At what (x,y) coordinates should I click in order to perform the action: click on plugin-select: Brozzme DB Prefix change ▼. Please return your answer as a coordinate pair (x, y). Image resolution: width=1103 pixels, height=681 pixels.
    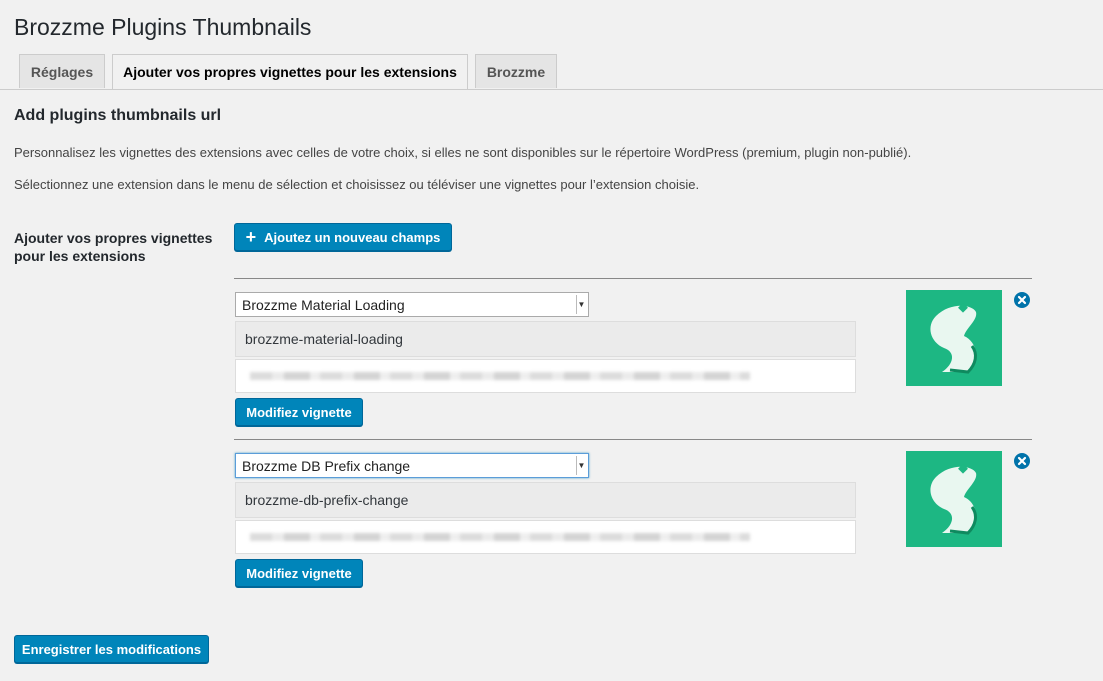
    Looking at the image, I should click on (412, 465).